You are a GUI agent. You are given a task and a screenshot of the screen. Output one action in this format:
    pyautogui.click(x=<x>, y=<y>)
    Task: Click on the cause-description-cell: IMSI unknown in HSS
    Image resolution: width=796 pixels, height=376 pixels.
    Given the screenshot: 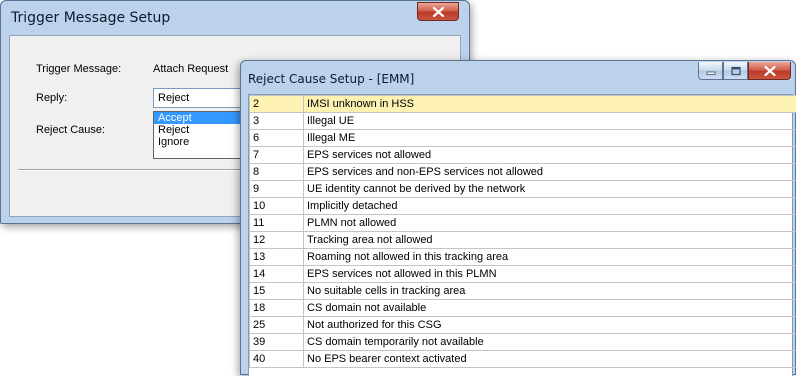 What is the action you would take?
    pyautogui.click(x=550, y=104)
    